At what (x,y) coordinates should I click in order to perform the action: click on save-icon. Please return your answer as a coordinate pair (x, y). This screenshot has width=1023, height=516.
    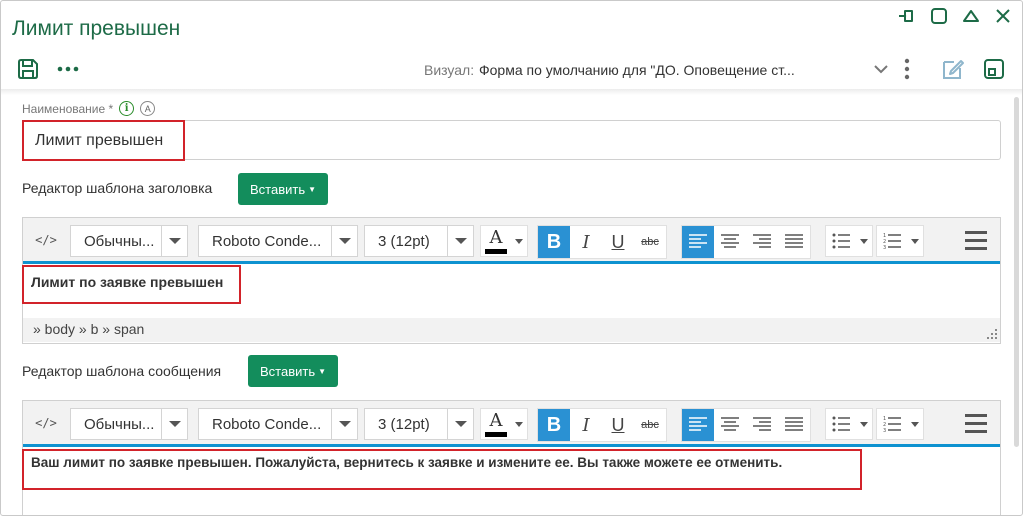
    Looking at the image, I should click on (28, 69).